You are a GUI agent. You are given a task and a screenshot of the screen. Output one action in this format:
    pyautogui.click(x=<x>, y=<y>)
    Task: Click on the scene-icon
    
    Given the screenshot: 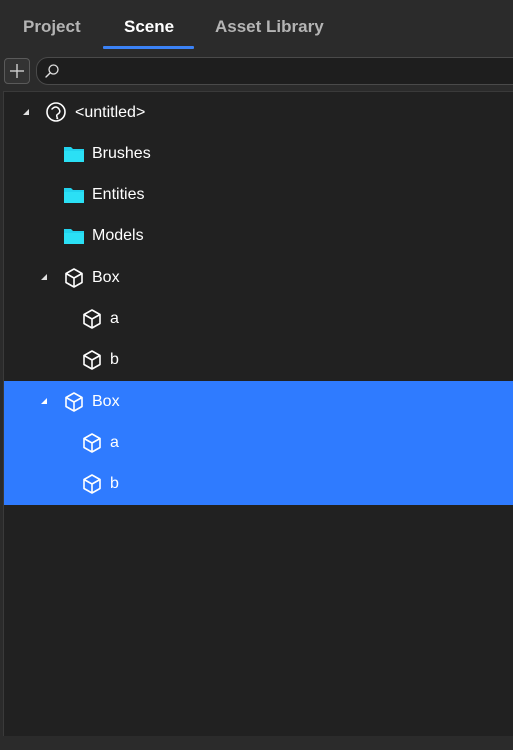 What is the action you would take?
    pyautogui.click(x=56, y=112)
    